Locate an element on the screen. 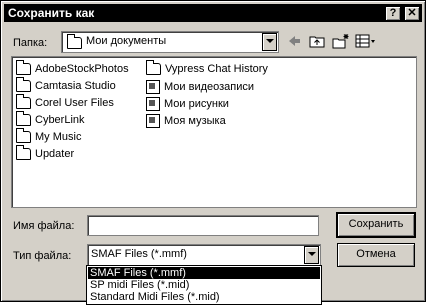  list-item: Моя музыка is located at coordinates (186, 121).